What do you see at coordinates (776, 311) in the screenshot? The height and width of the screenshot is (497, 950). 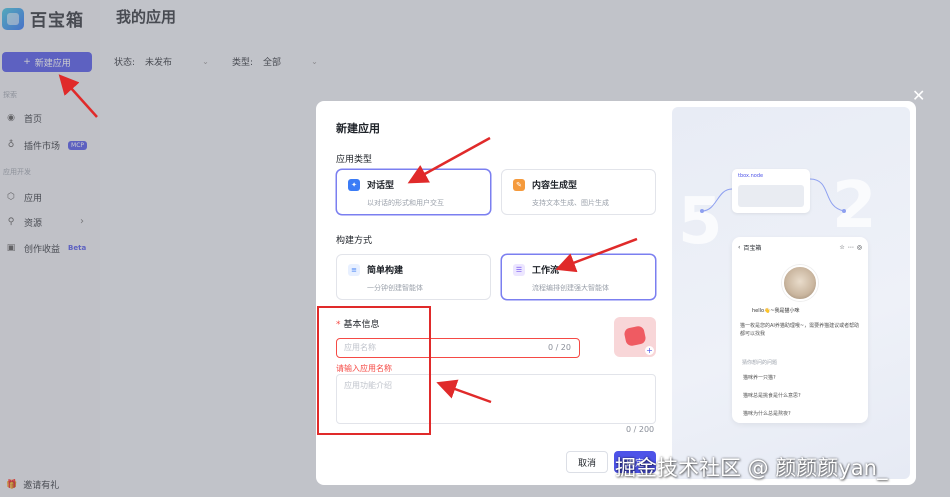 I see `bot-greeting: hello👋~我是猫小咪` at bounding box center [776, 311].